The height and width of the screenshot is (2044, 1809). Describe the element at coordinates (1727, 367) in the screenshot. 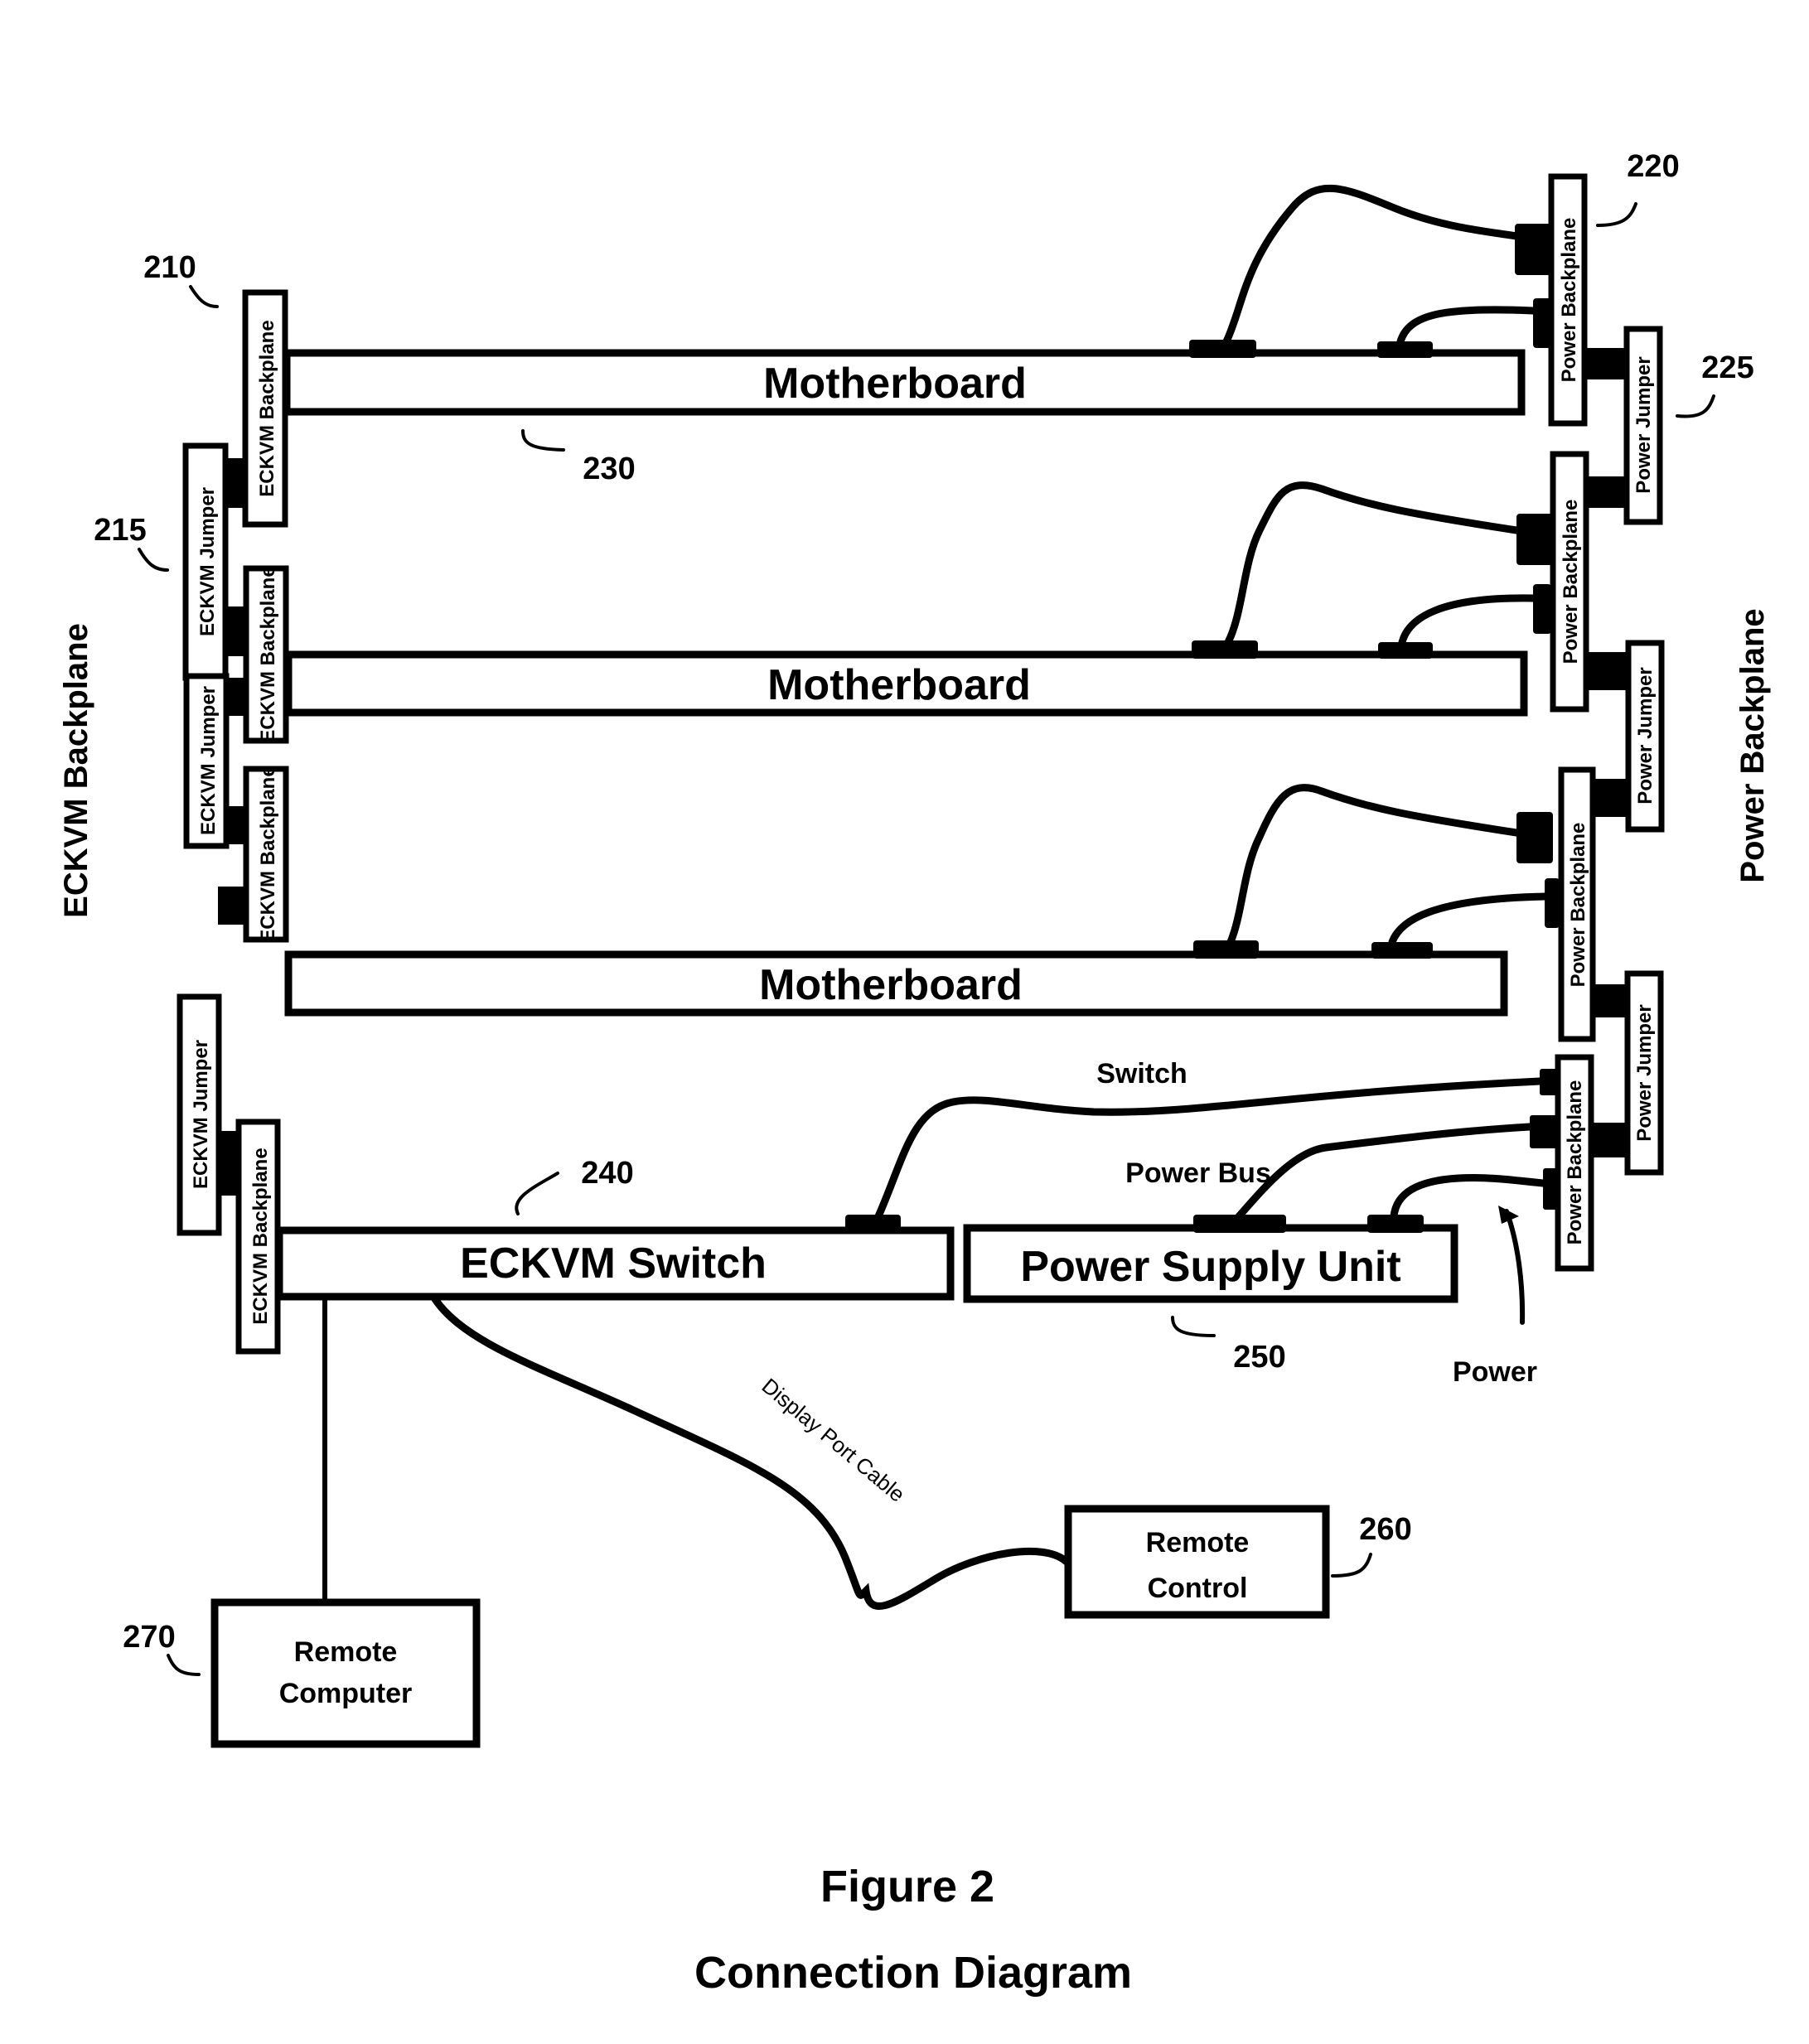

I see `ref-numeral: 225` at that location.